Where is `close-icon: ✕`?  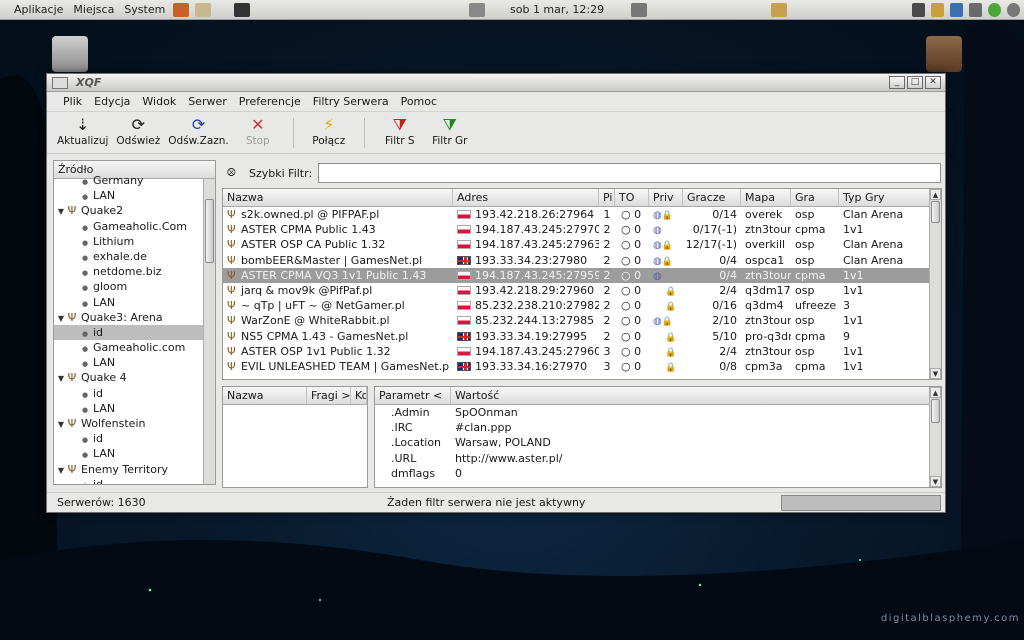 close-icon: ✕ is located at coordinates (933, 82).